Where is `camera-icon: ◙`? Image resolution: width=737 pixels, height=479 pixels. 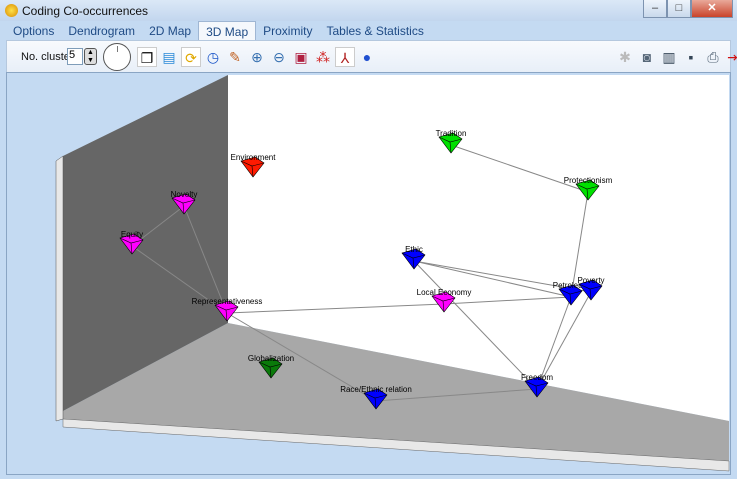 camera-icon: ◙ is located at coordinates (647, 57).